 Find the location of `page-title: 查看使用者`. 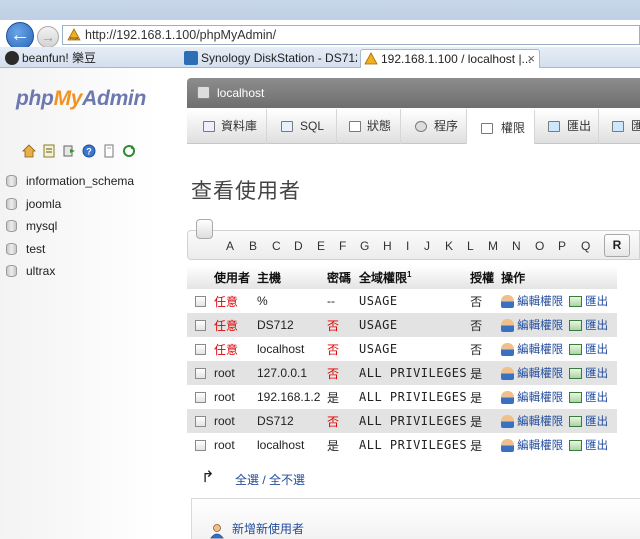

page-title: 查看使用者 is located at coordinates (246, 191).